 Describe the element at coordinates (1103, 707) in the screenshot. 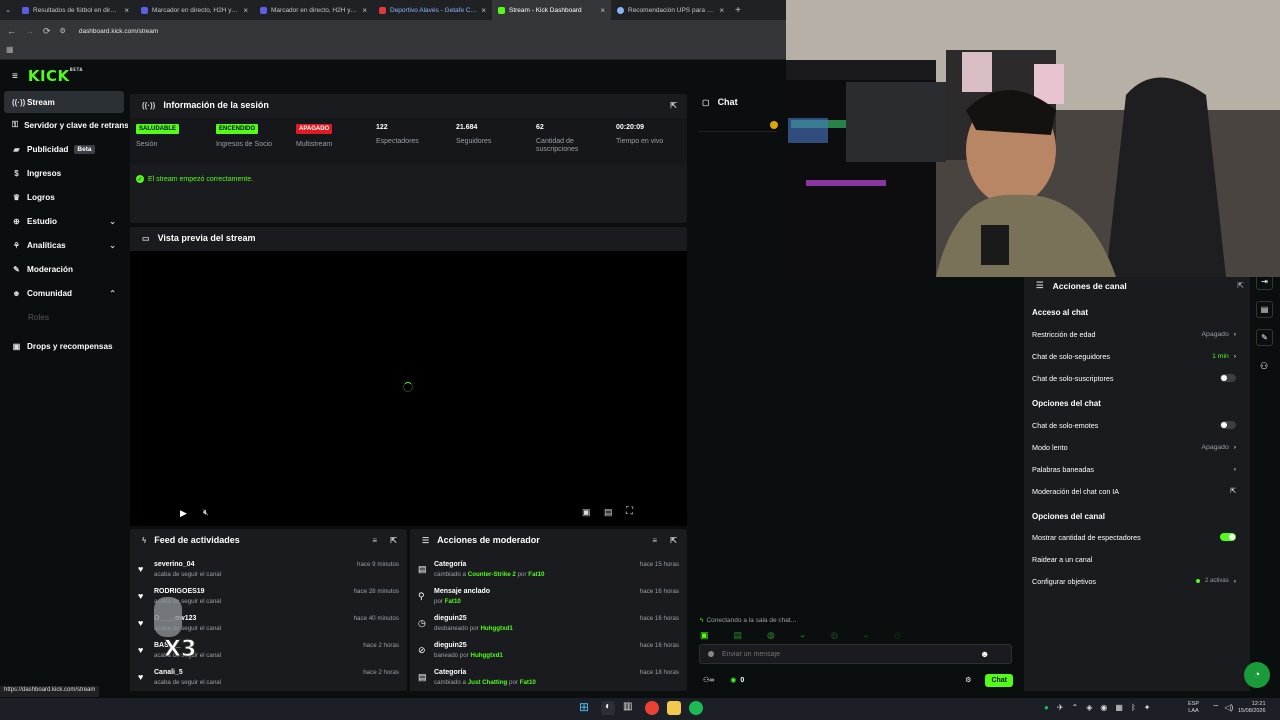

I see `tray-app-icon: ◉` at that location.